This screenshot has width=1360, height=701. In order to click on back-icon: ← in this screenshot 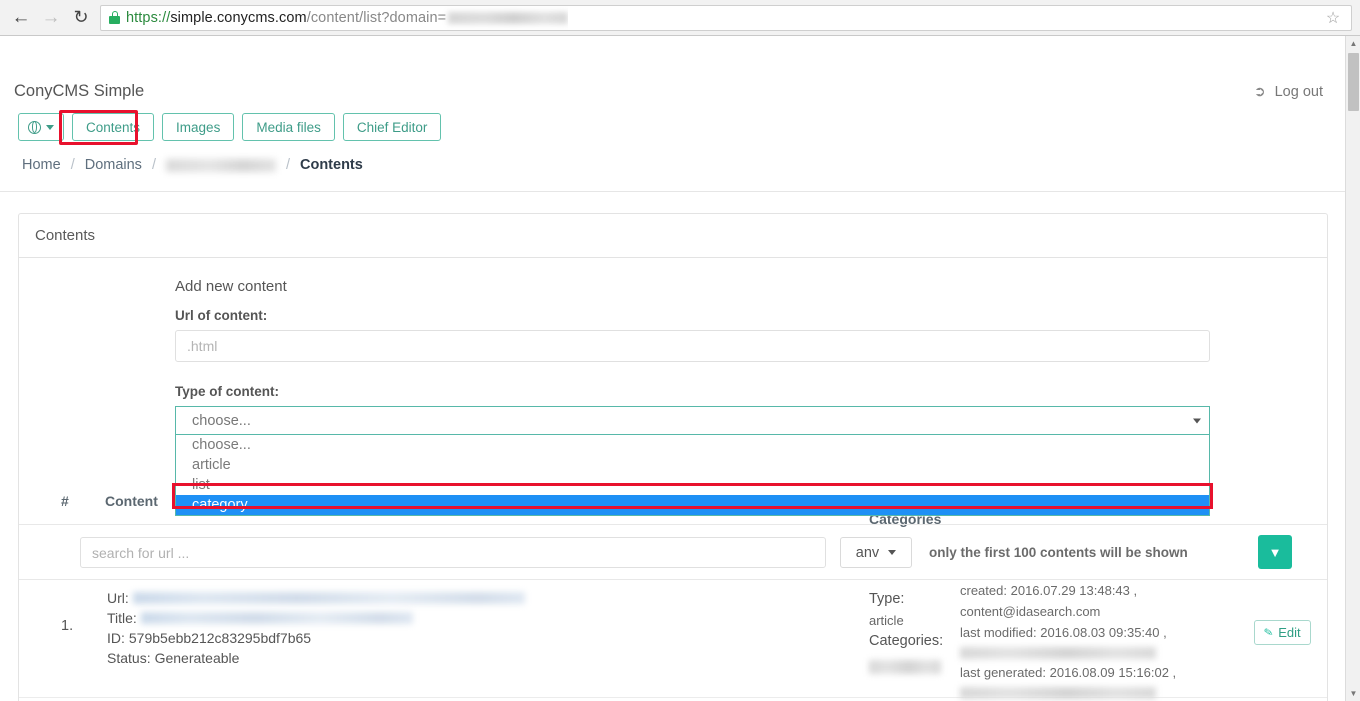, I will do `click(21, 18)`.